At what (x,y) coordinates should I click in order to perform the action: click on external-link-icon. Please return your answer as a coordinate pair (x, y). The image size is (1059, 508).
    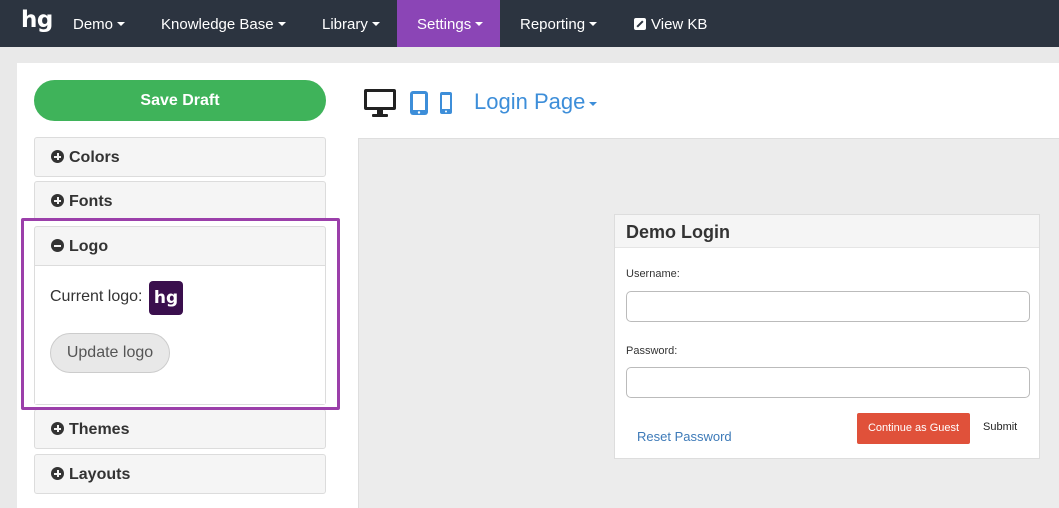
    Looking at the image, I should click on (640, 24).